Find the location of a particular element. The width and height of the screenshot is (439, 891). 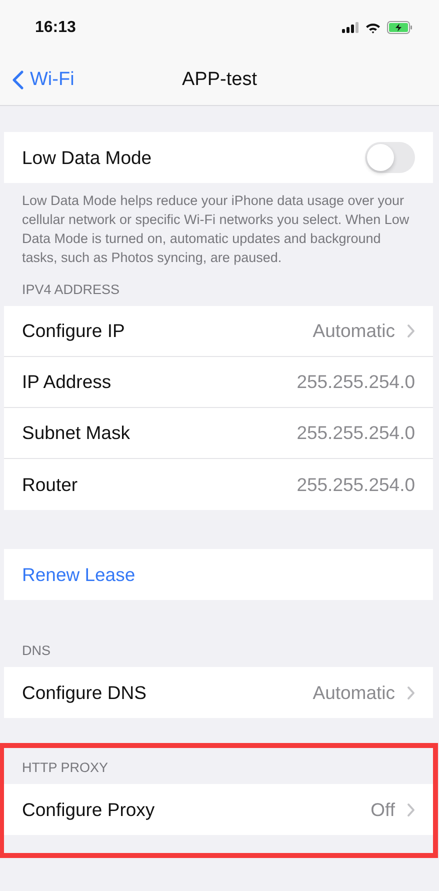

settings-row: Configure DNS Automatic is located at coordinates (218, 692).